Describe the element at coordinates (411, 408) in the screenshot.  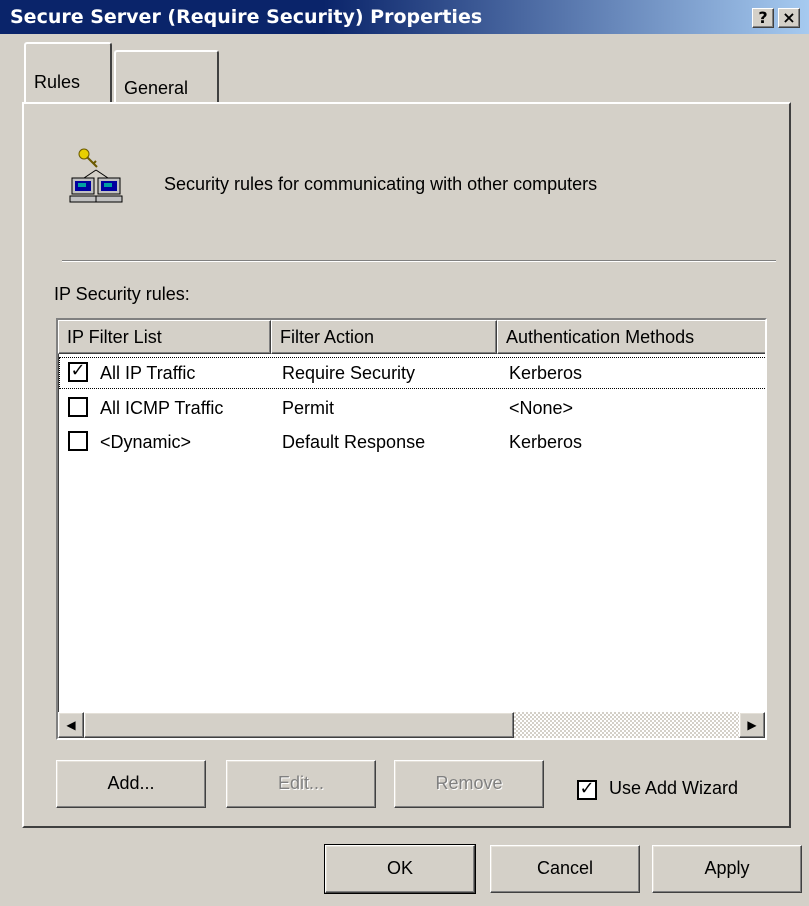
I see `rule-row: All ICMP Traffic Permit <None>` at that location.